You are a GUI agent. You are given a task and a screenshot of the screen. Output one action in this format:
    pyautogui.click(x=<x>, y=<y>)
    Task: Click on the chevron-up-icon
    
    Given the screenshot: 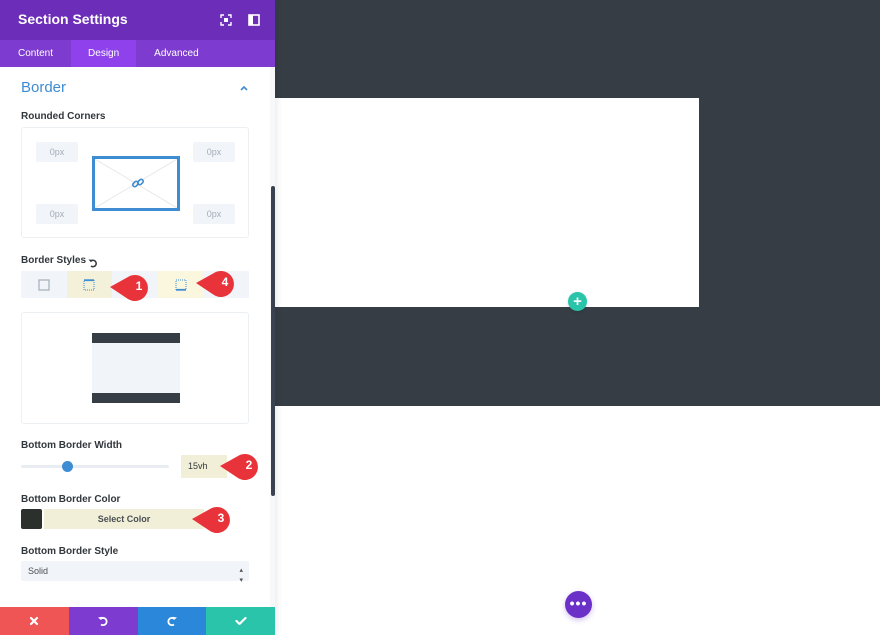 What is the action you would take?
    pyautogui.click(x=244, y=87)
    